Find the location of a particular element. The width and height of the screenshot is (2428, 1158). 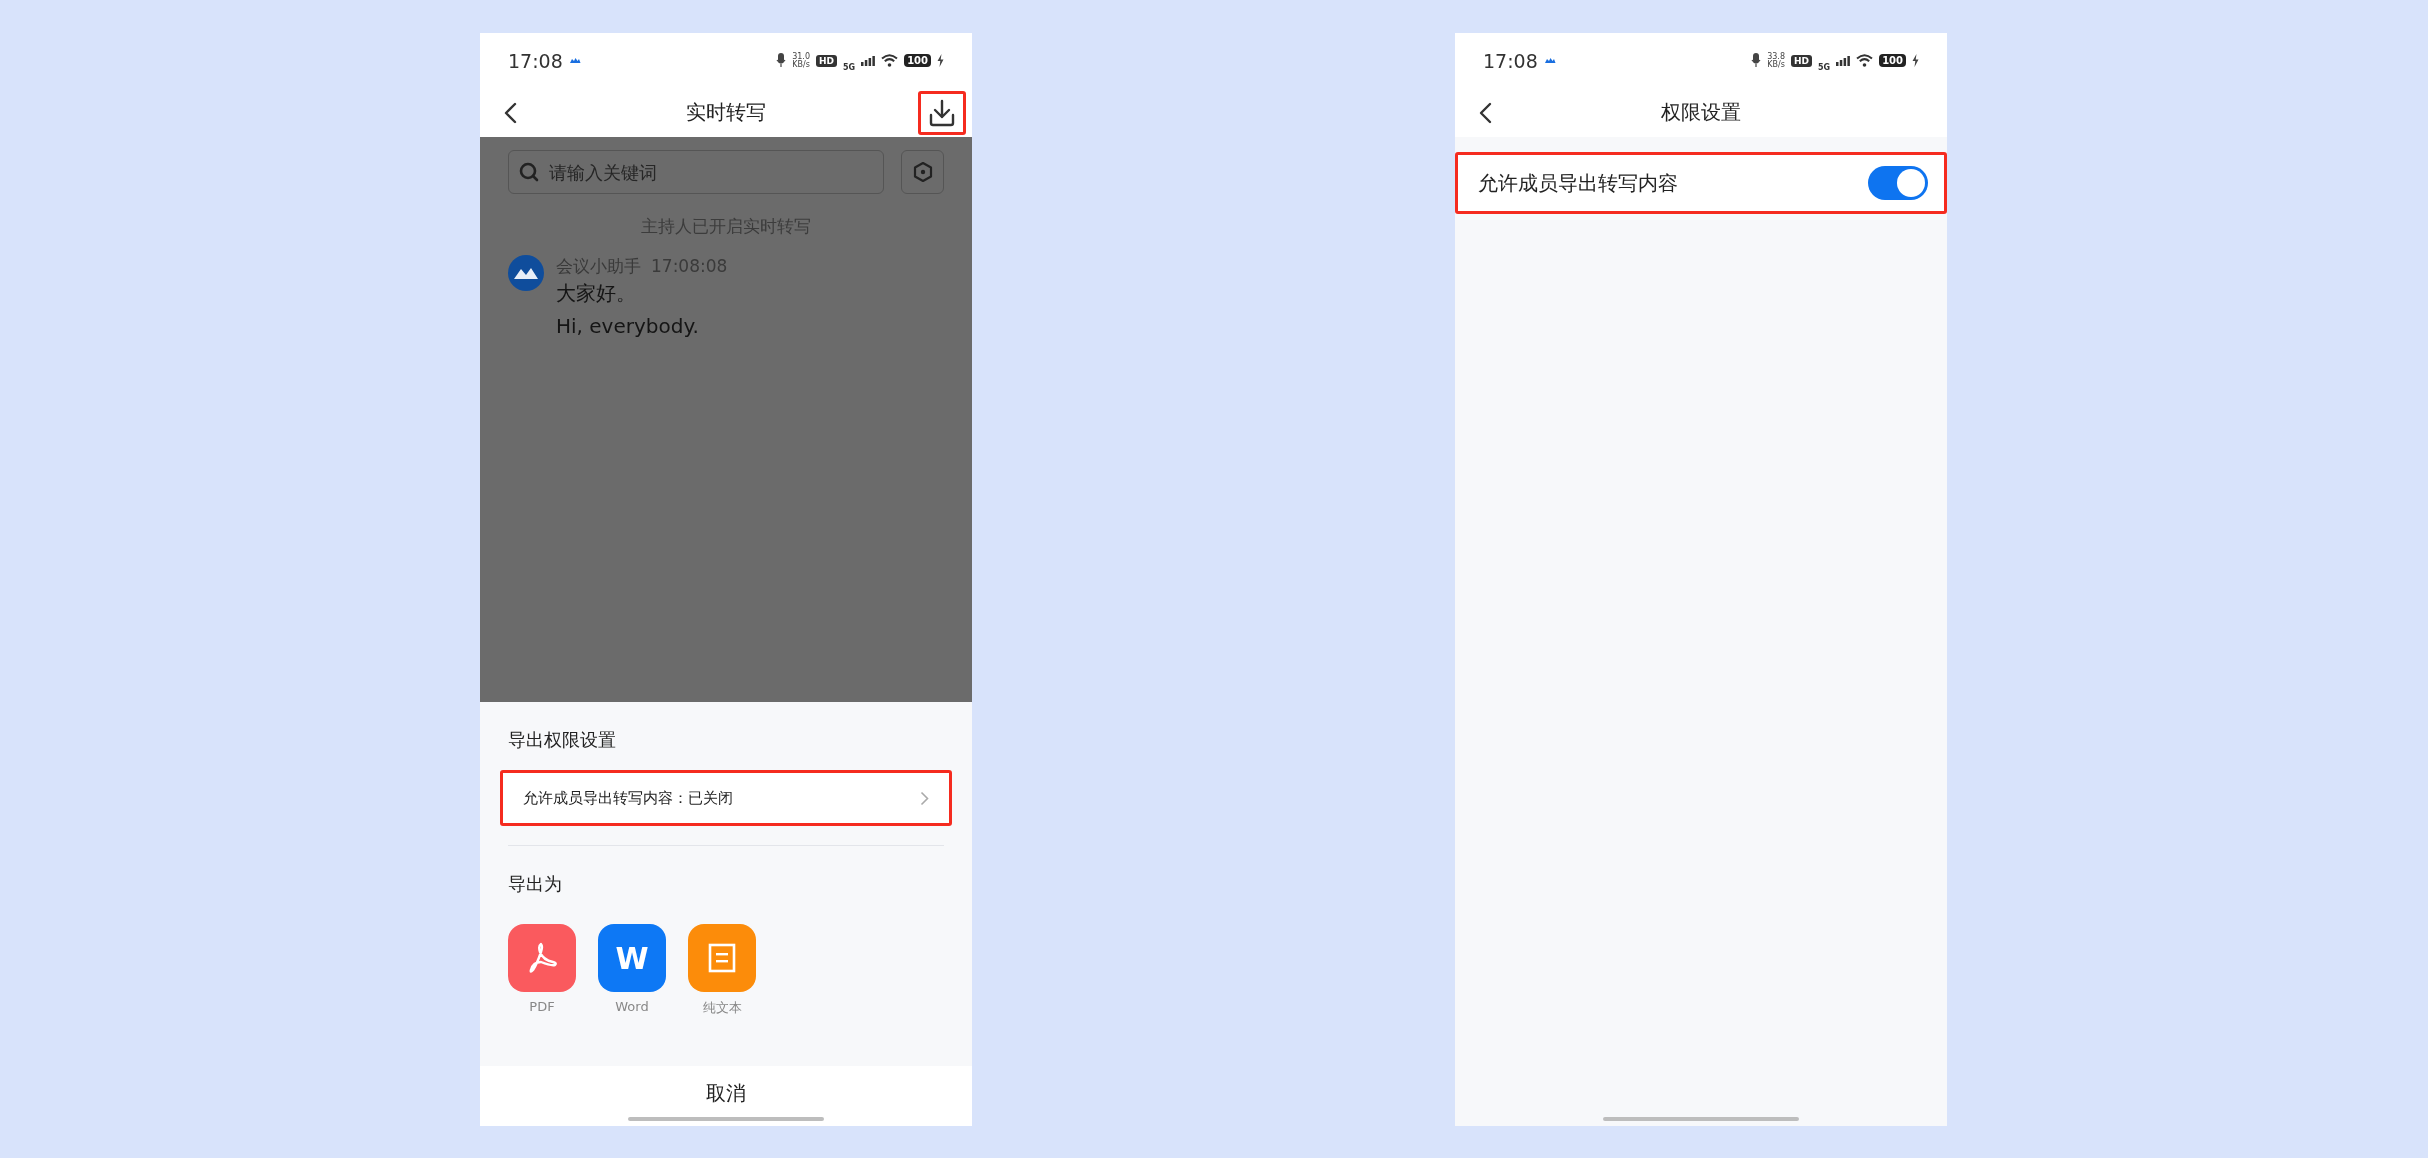

network-speed: 31.0 KB/s is located at coordinates (801, 60).